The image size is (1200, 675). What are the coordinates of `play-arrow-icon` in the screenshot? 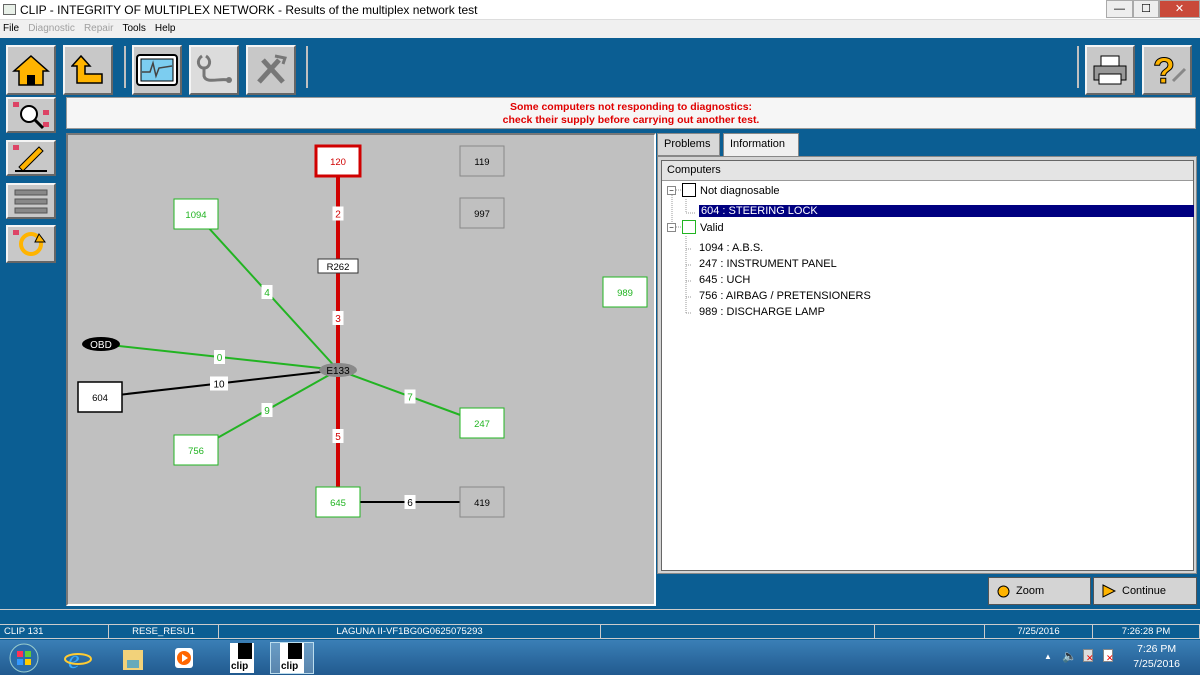 It's located at (1109, 591).